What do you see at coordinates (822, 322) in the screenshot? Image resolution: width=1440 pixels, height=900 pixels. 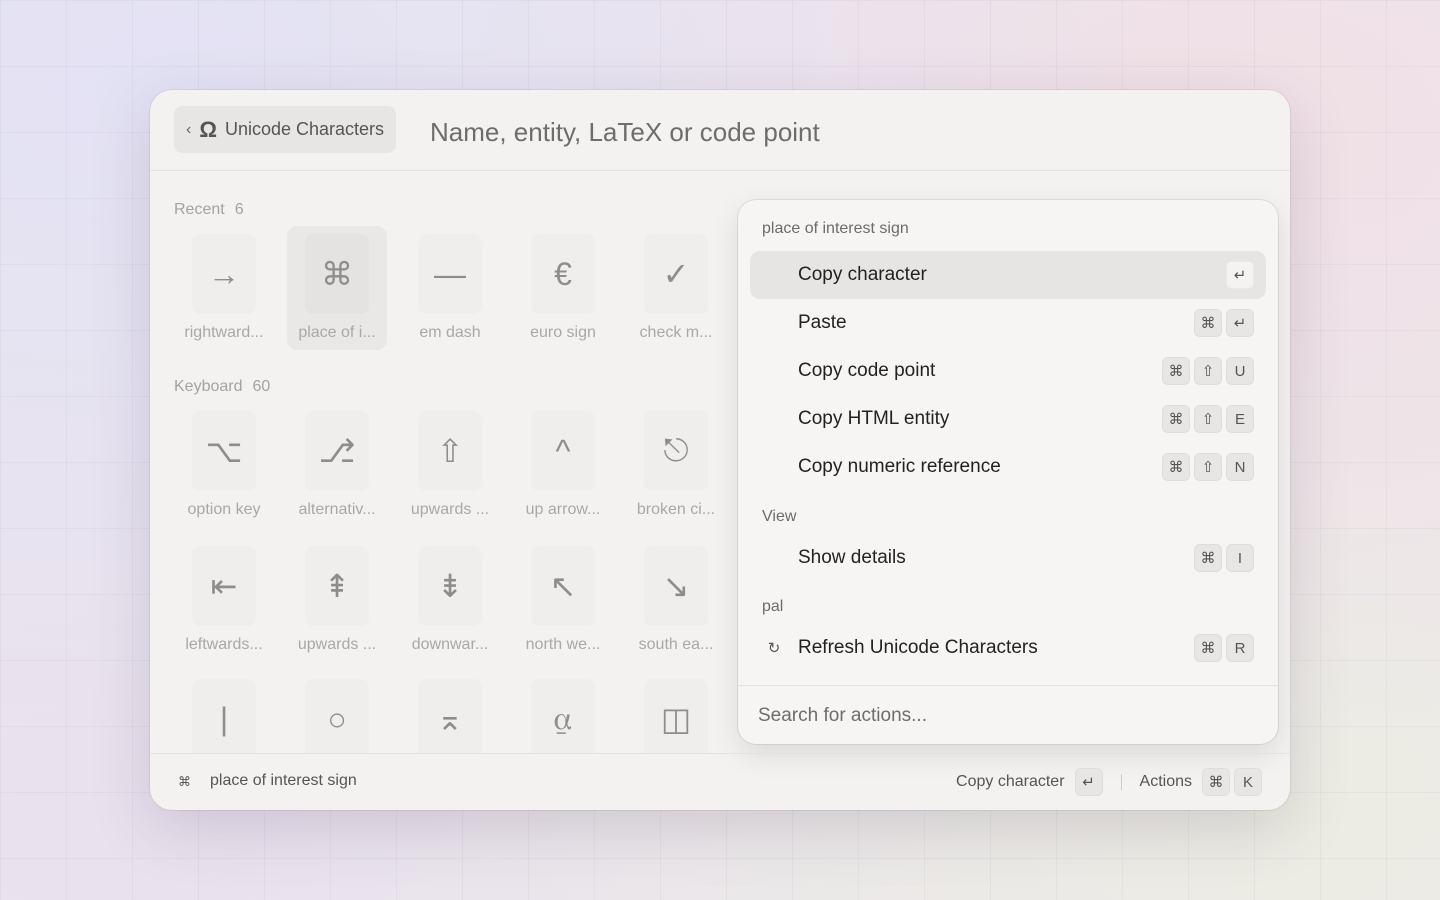 I see `action-label: Paste` at bounding box center [822, 322].